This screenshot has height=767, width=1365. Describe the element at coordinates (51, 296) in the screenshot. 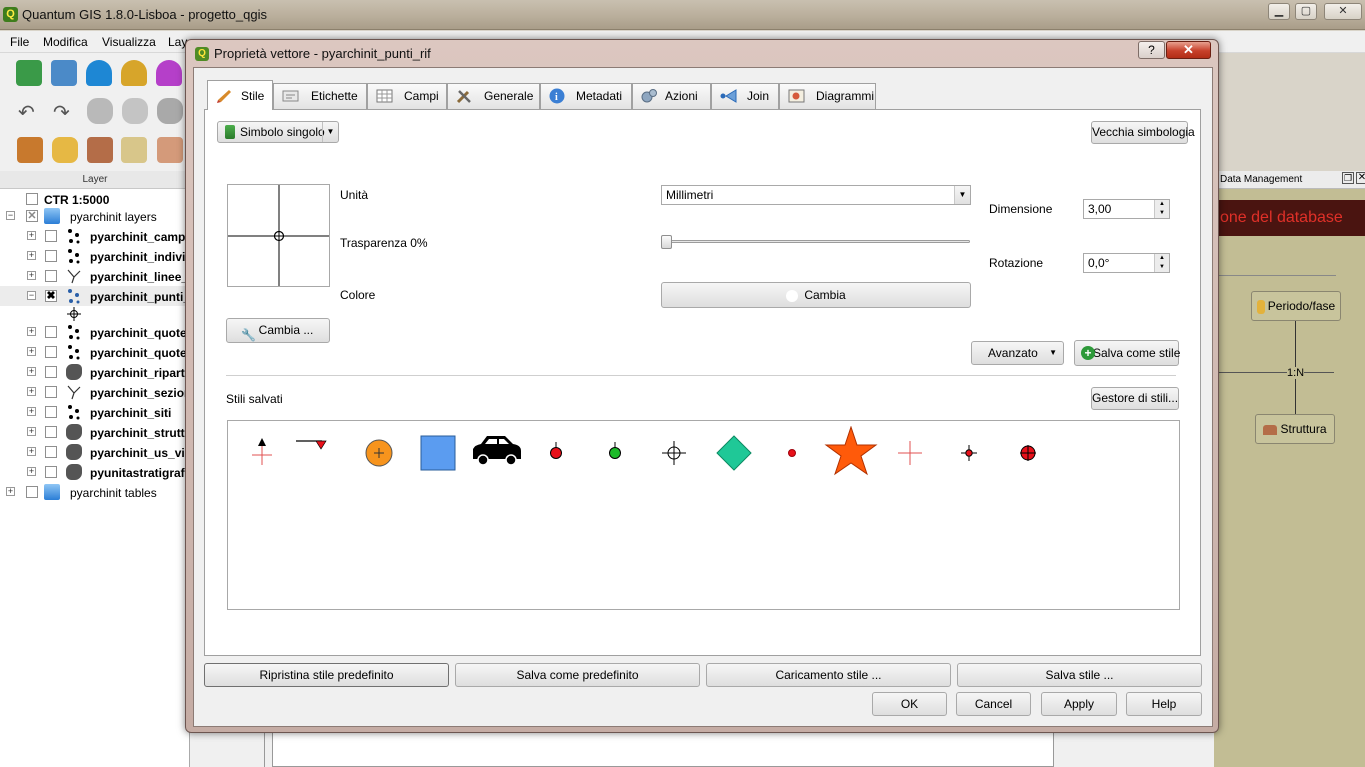

I see `layer-checkbox: ✖` at that location.